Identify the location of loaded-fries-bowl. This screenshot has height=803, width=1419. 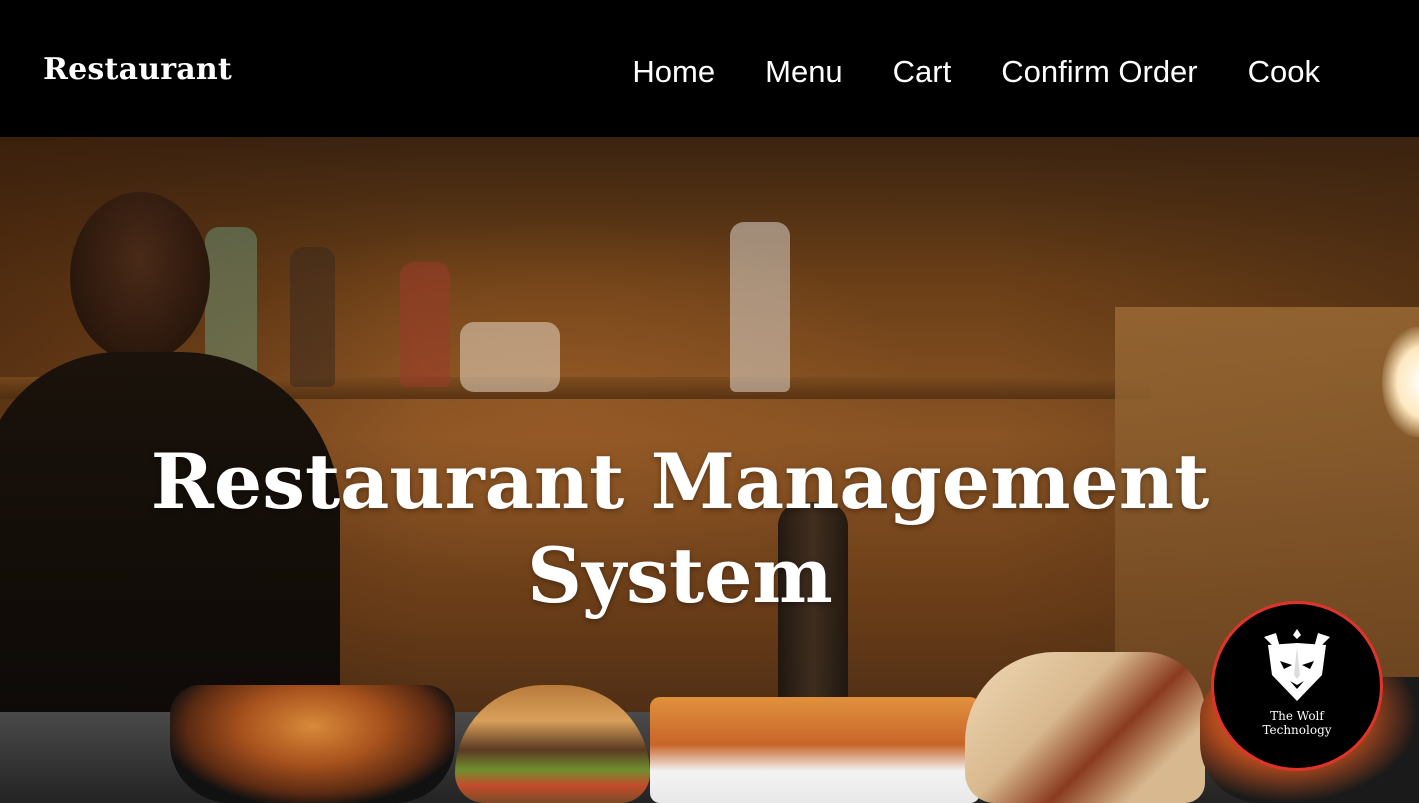
(312, 744).